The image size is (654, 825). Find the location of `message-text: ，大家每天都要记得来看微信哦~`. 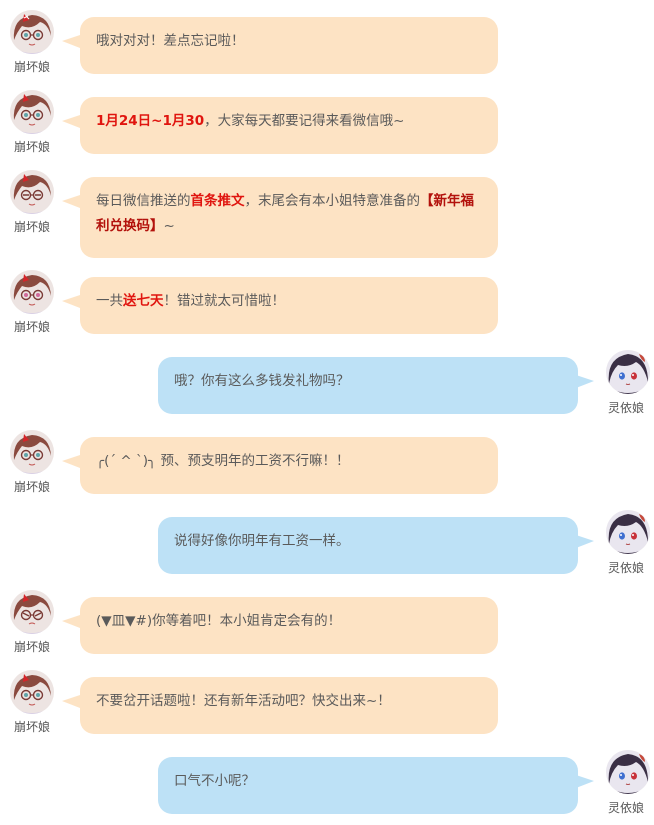

message-text: ，大家每天都要记得来看微信哦~ is located at coordinates (304, 121).